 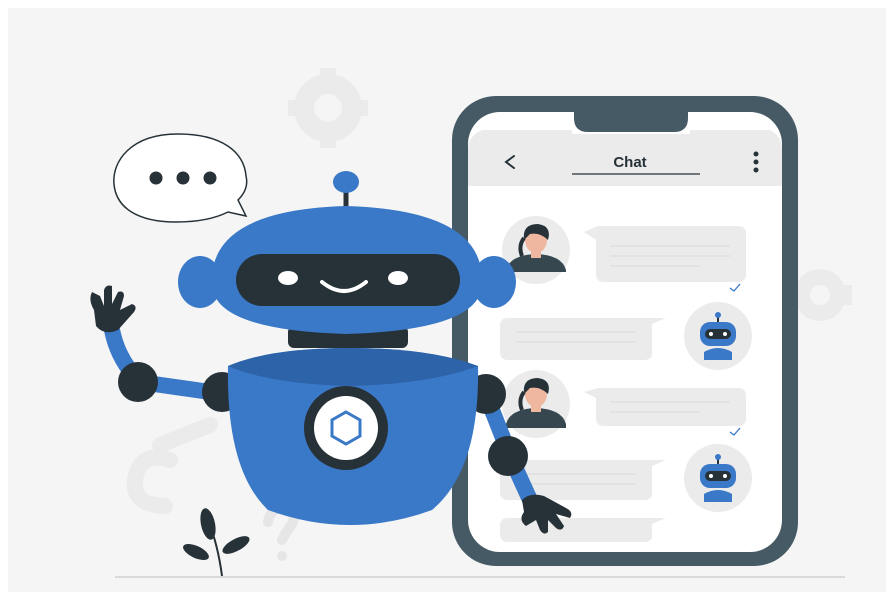 I want to click on plant-decoration, so click(x=216, y=542).